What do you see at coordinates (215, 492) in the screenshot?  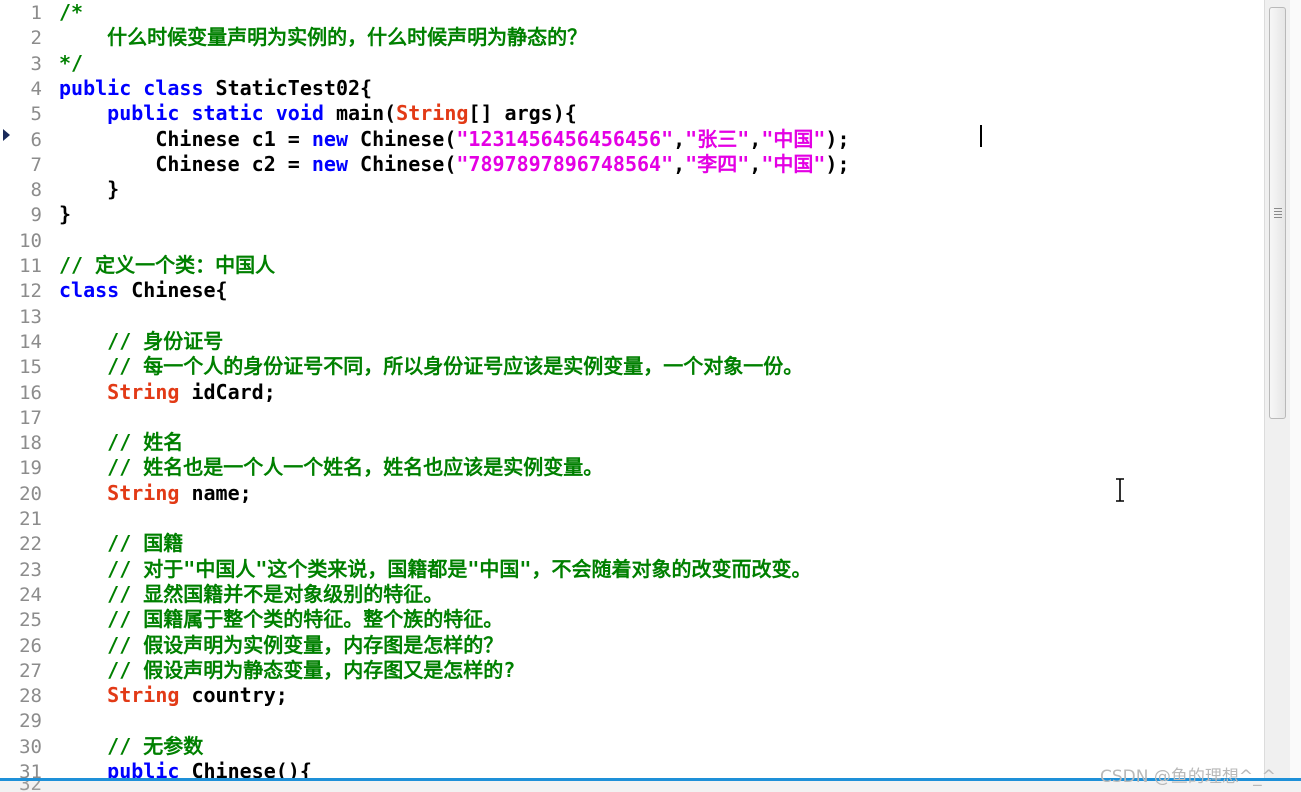 I see `code-token: name;` at bounding box center [215, 492].